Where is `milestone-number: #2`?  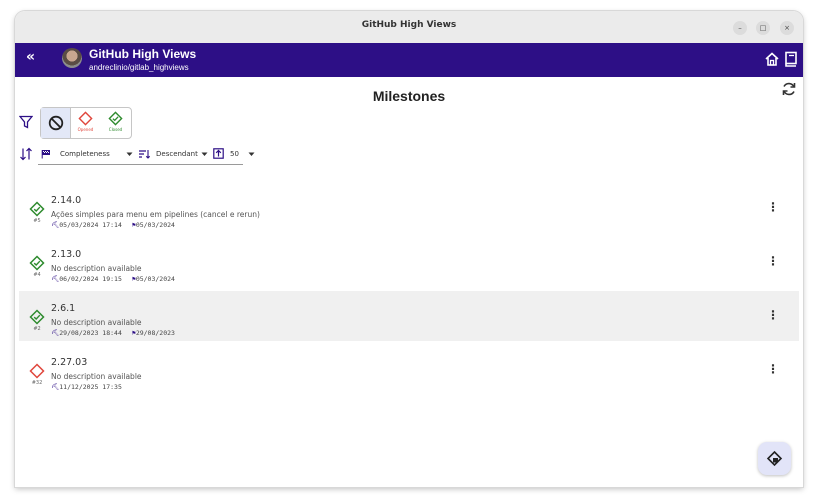
milestone-number: #2 is located at coordinates (37, 329).